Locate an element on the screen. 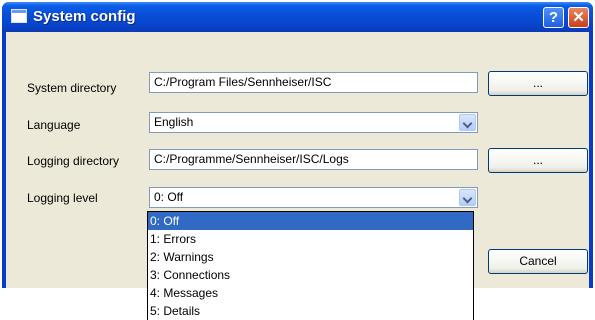 The width and height of the screenshot is (595, 320). dropdown-option: 5: Details is located at coordinates (310, 311).